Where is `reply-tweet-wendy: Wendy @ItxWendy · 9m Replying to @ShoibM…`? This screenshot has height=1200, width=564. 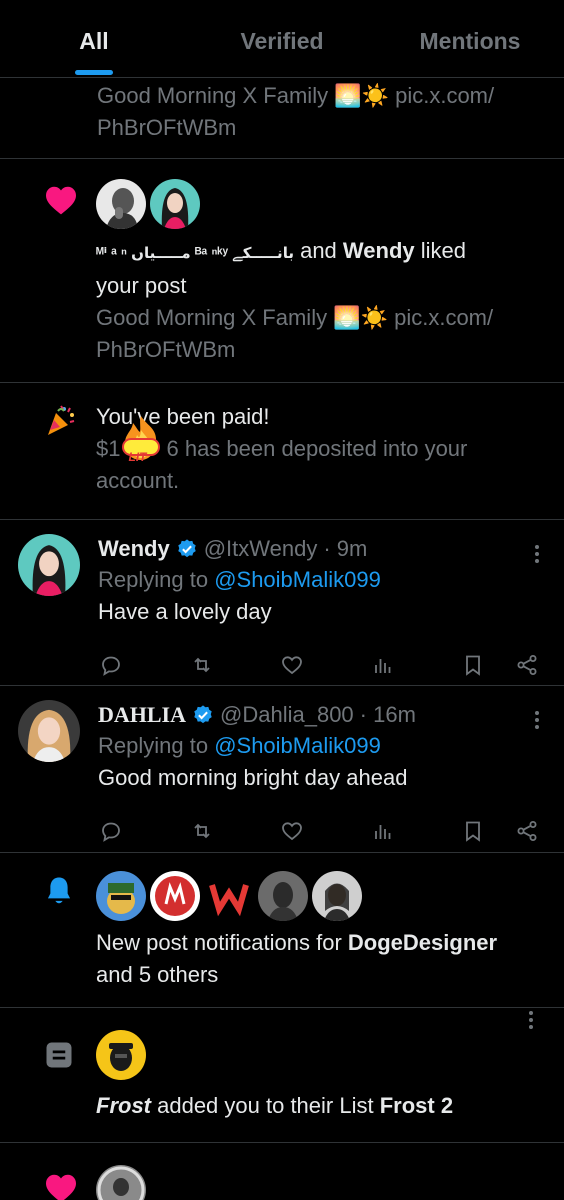 reply-tweet-wendy: Wendy @ItxWendy · 9m Replying to @ShoibM… is located at coordinates (282, 603).